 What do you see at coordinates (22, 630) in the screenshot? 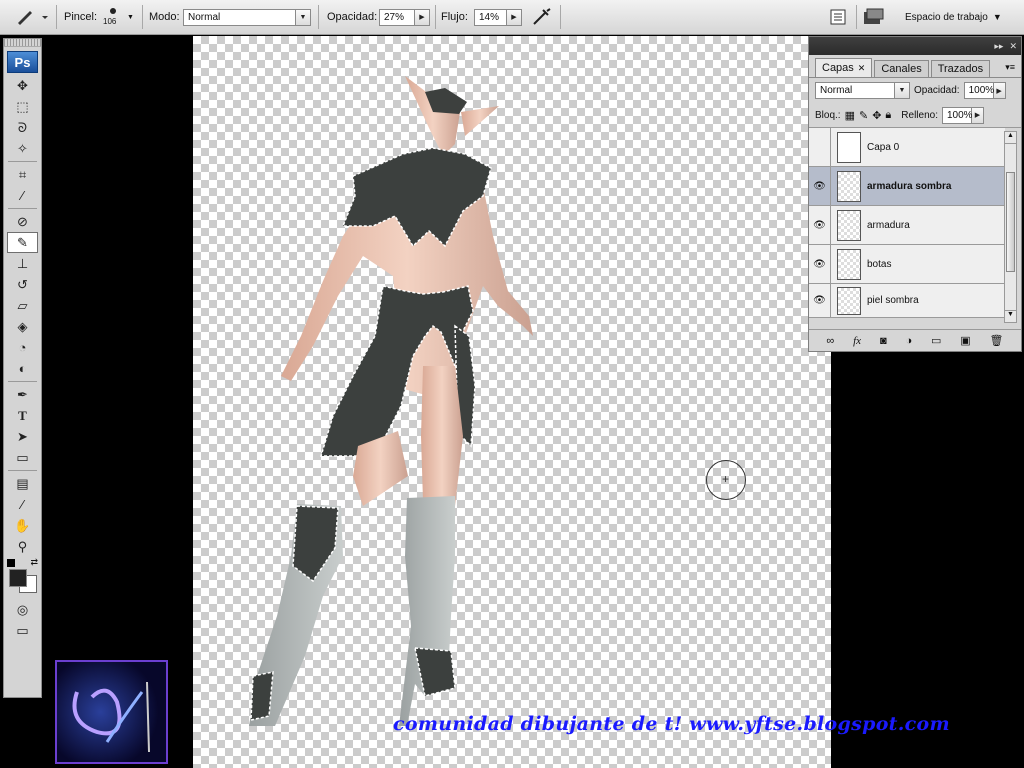
I see `screen-mode-icon: ▭` at bounding box center [22, 630].